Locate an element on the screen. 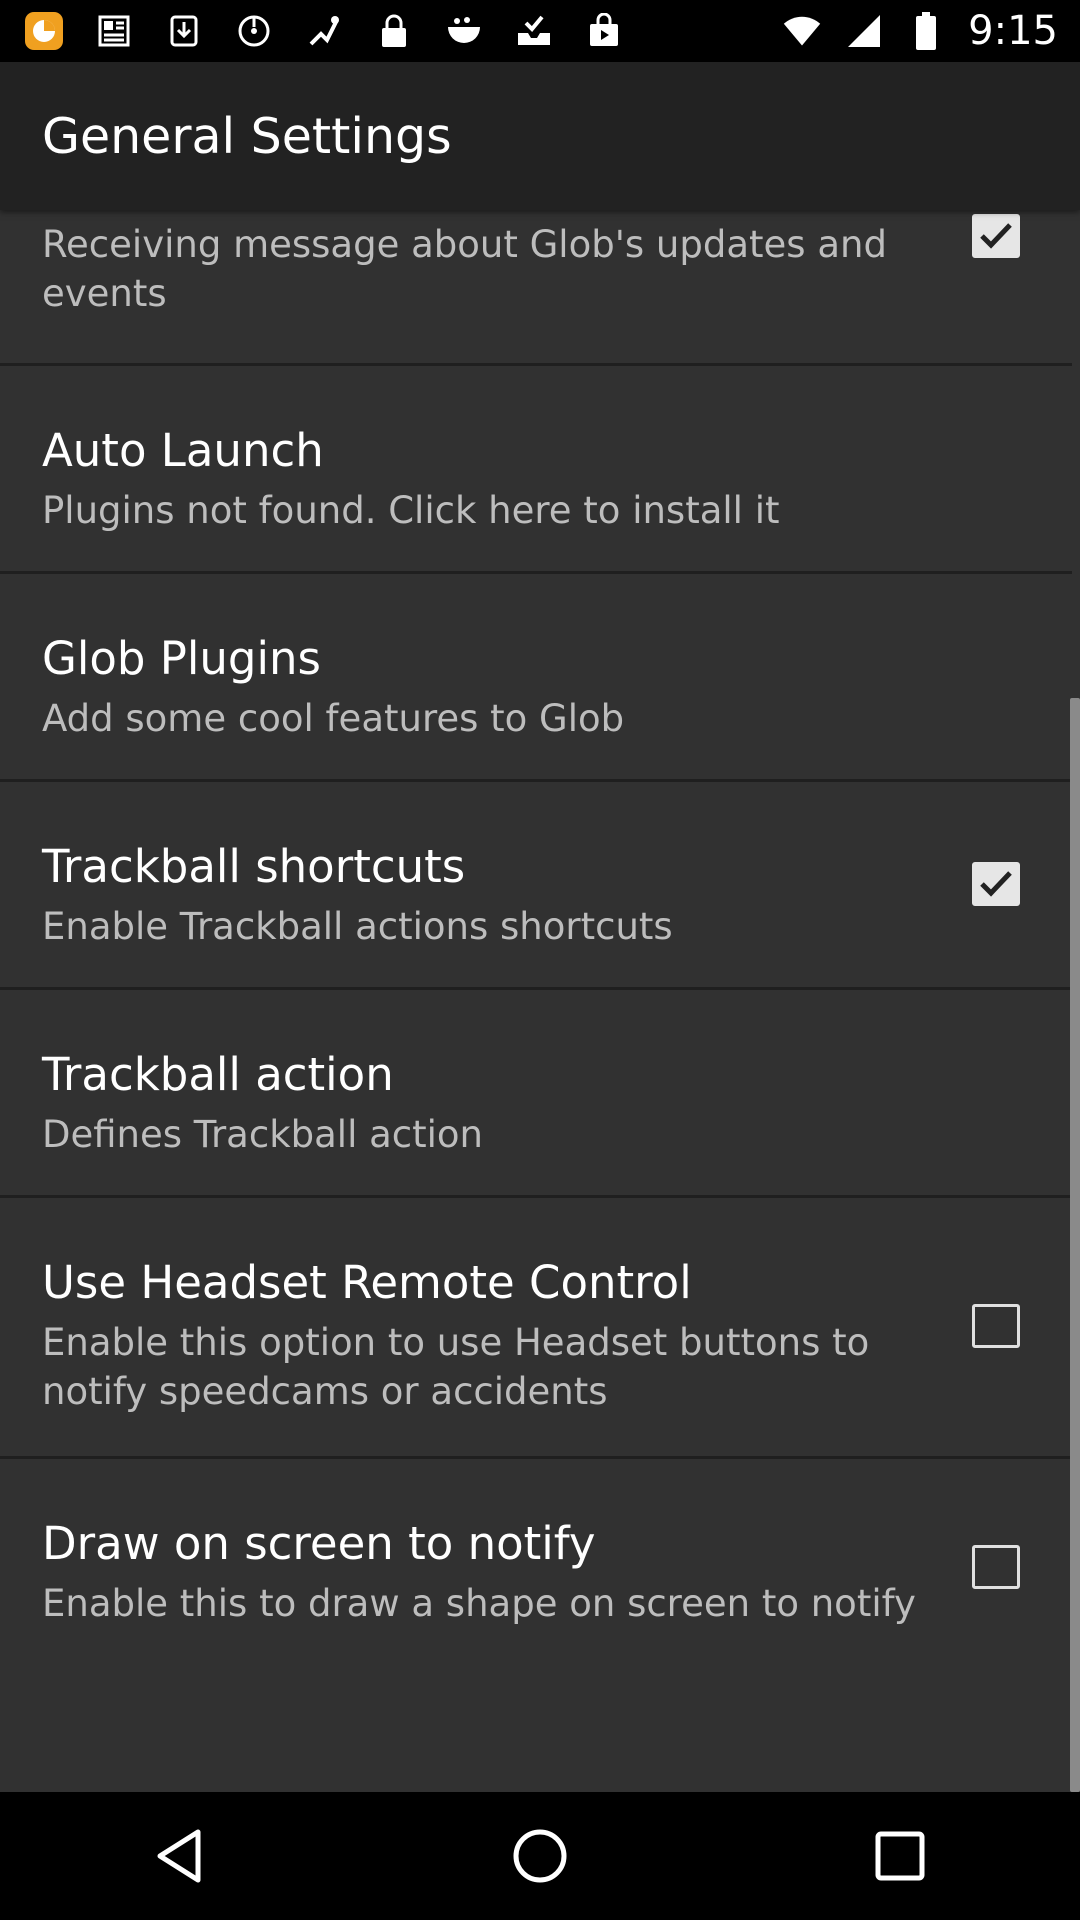 The height and width of the screenshot is (1920, 1080). fake-gps-icon is located at coordinates (324, 31).